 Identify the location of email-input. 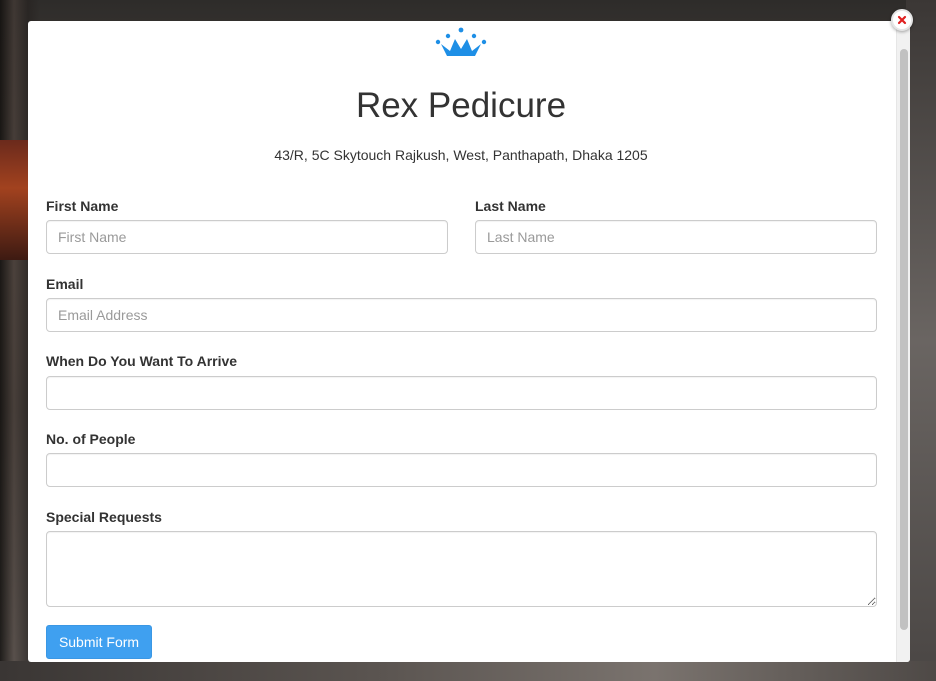
(461, 315).